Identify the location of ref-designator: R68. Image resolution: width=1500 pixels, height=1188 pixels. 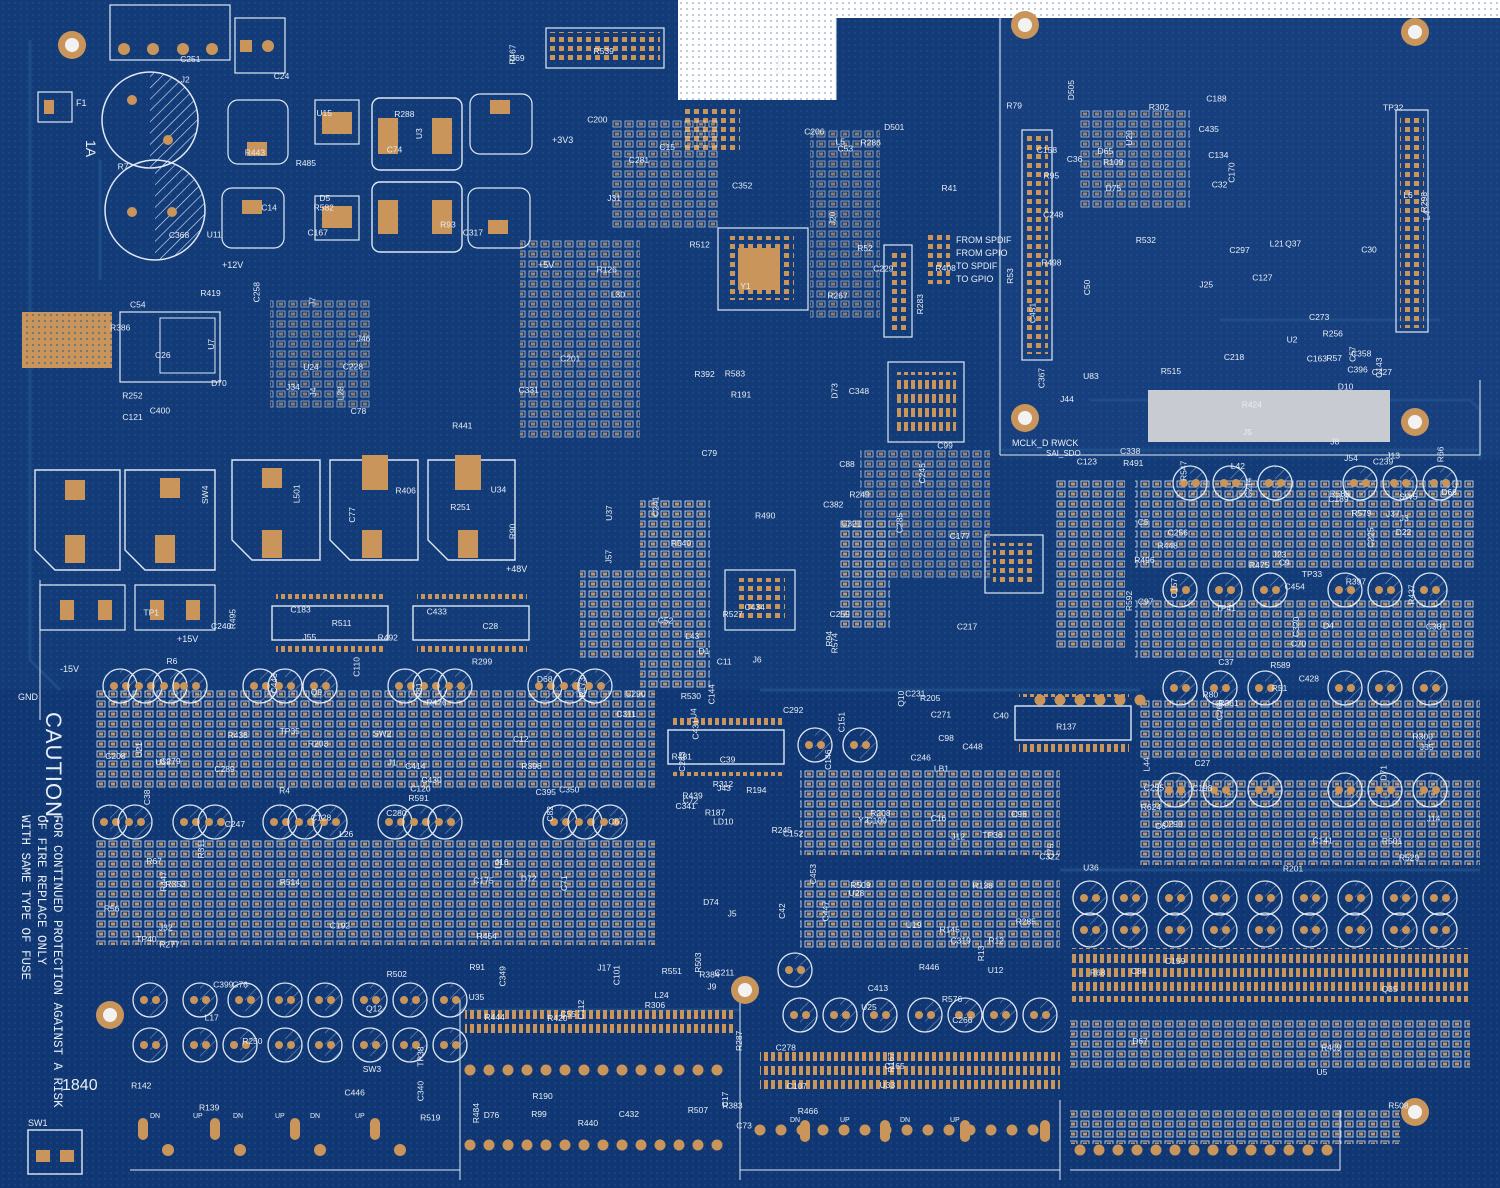
(1098, 972).